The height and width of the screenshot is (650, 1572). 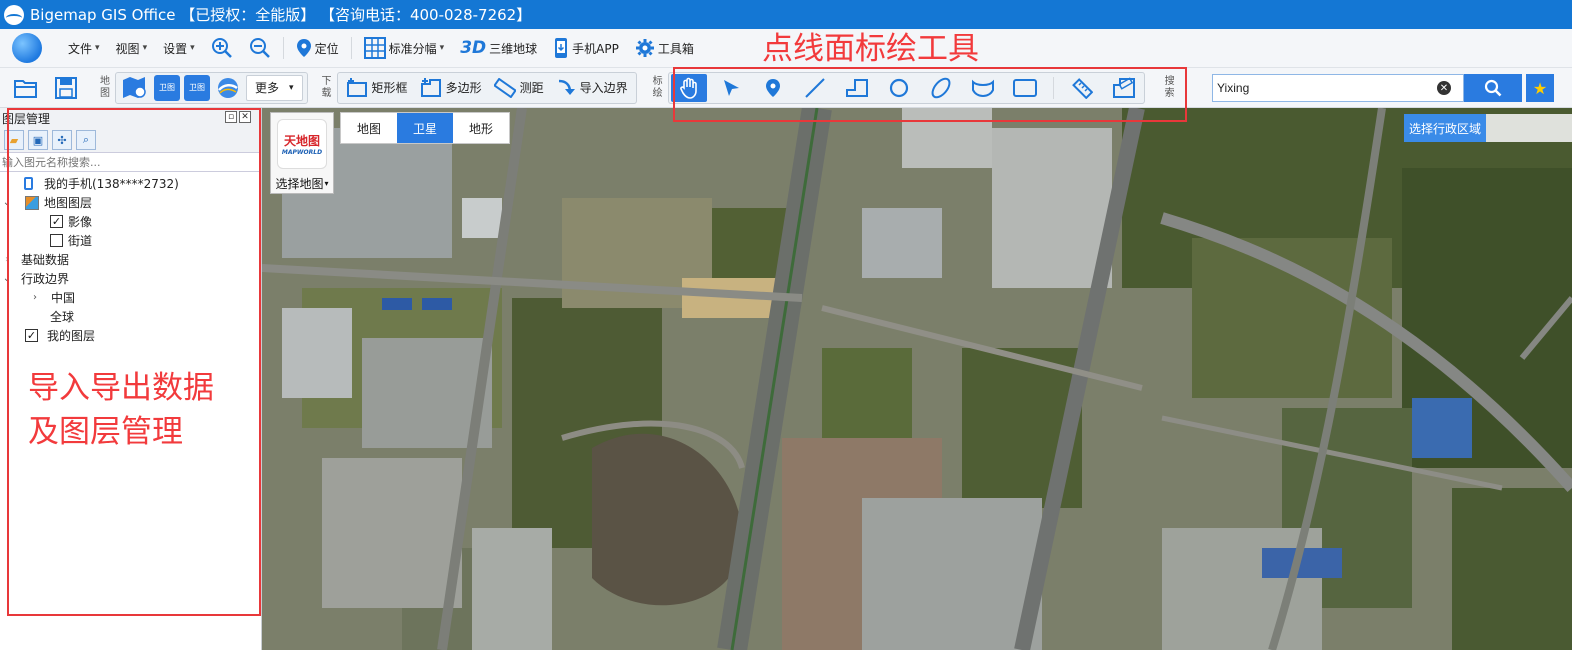 I want to click on tab-map: 地图, so click(x=369, y=128).